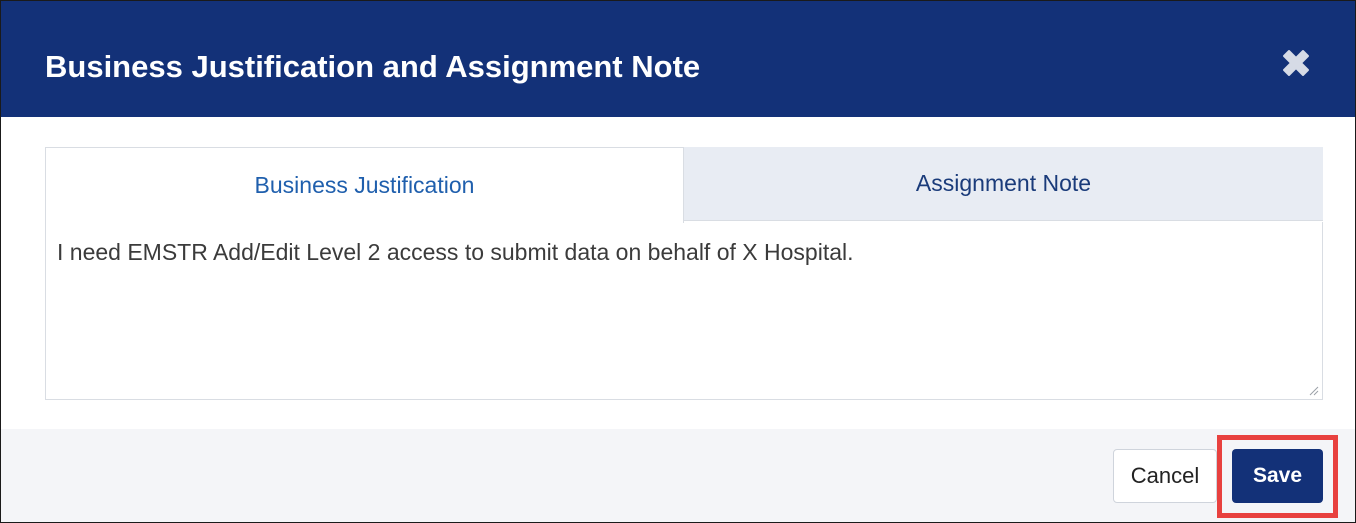 The height and width of the screenshot is (523, 1356). I want to click on save-button: Save, so click(1277, 476).